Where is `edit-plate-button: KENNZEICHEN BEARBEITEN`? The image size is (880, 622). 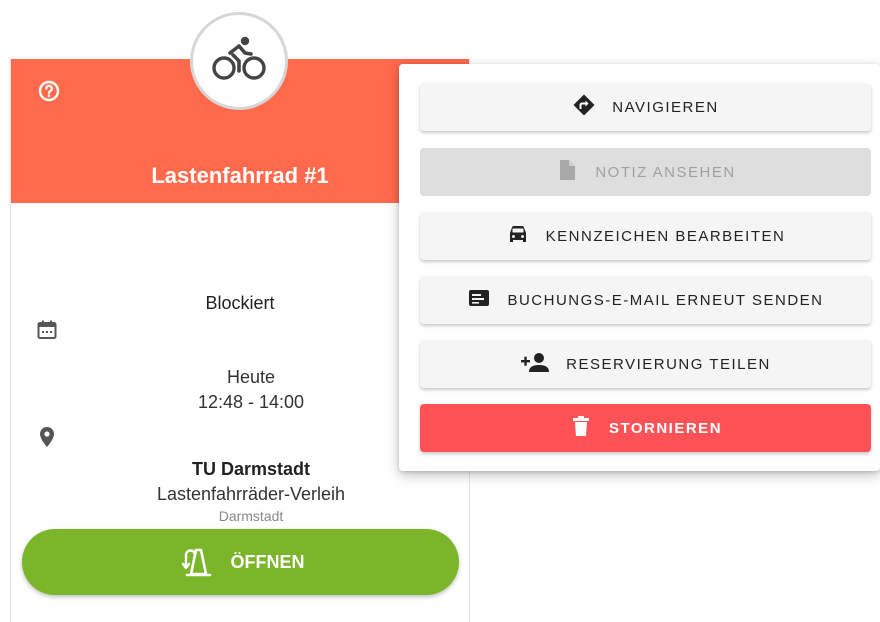 edit-plate-button: KENNZEICHEN BEARBEITEN is located at coordinates (645, 236).